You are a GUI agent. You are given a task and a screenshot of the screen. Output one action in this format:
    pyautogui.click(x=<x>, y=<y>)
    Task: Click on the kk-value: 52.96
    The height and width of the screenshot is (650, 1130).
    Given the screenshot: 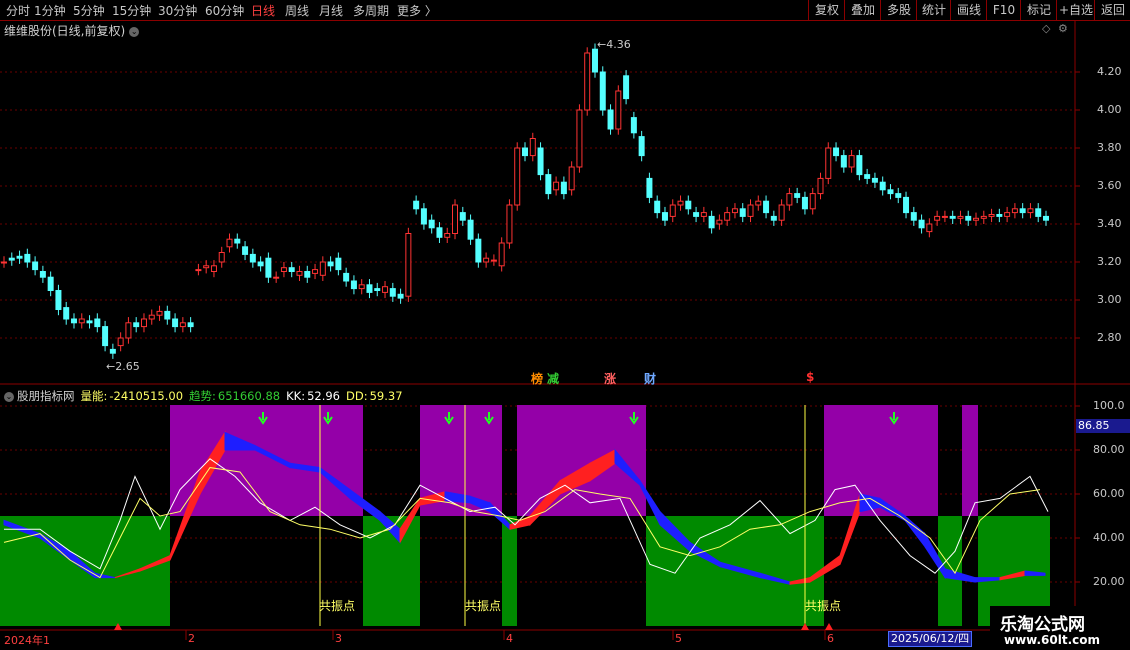 What is the action you would take?
    pyautogui.click(x=324, y=396)
    